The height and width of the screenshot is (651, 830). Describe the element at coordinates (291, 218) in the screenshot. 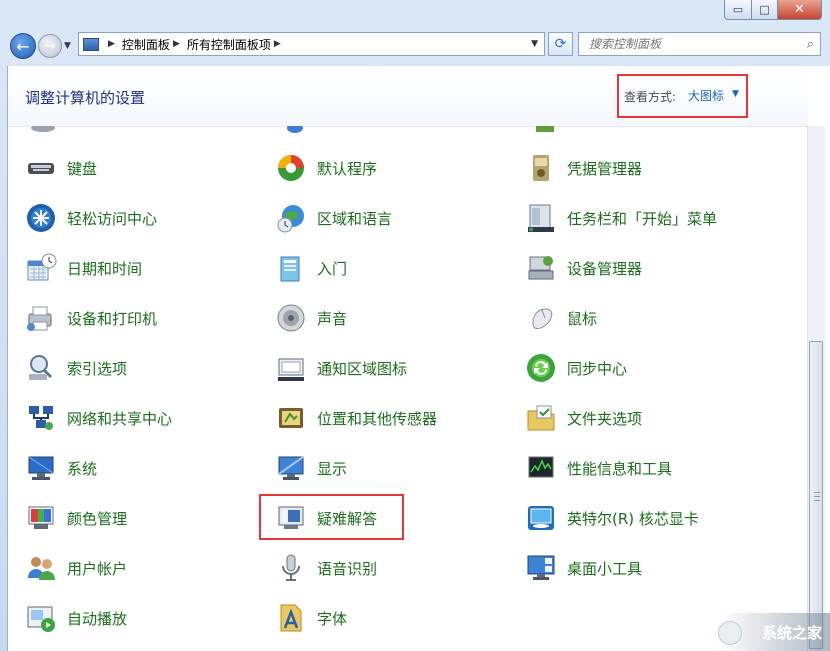

I see `region-language-icon` at that location.